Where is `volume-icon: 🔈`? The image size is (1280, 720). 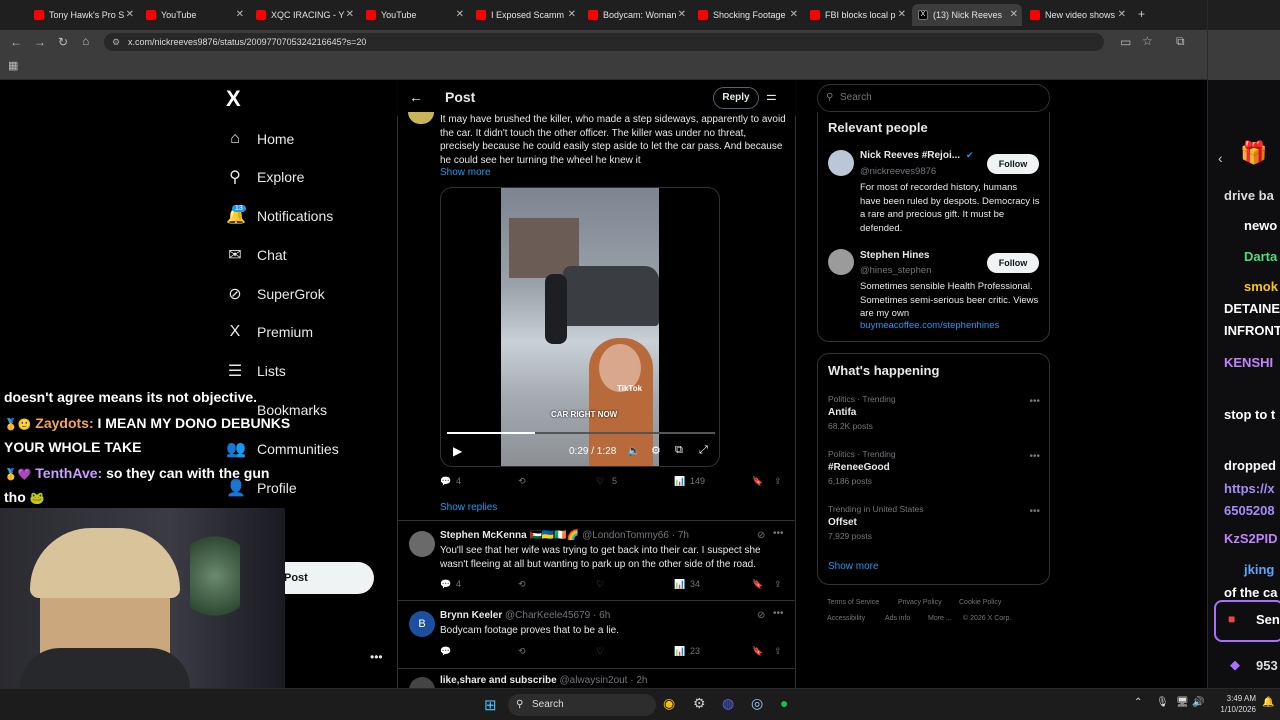 volume-icon: 🔈 is located at coordinates (634, 450).